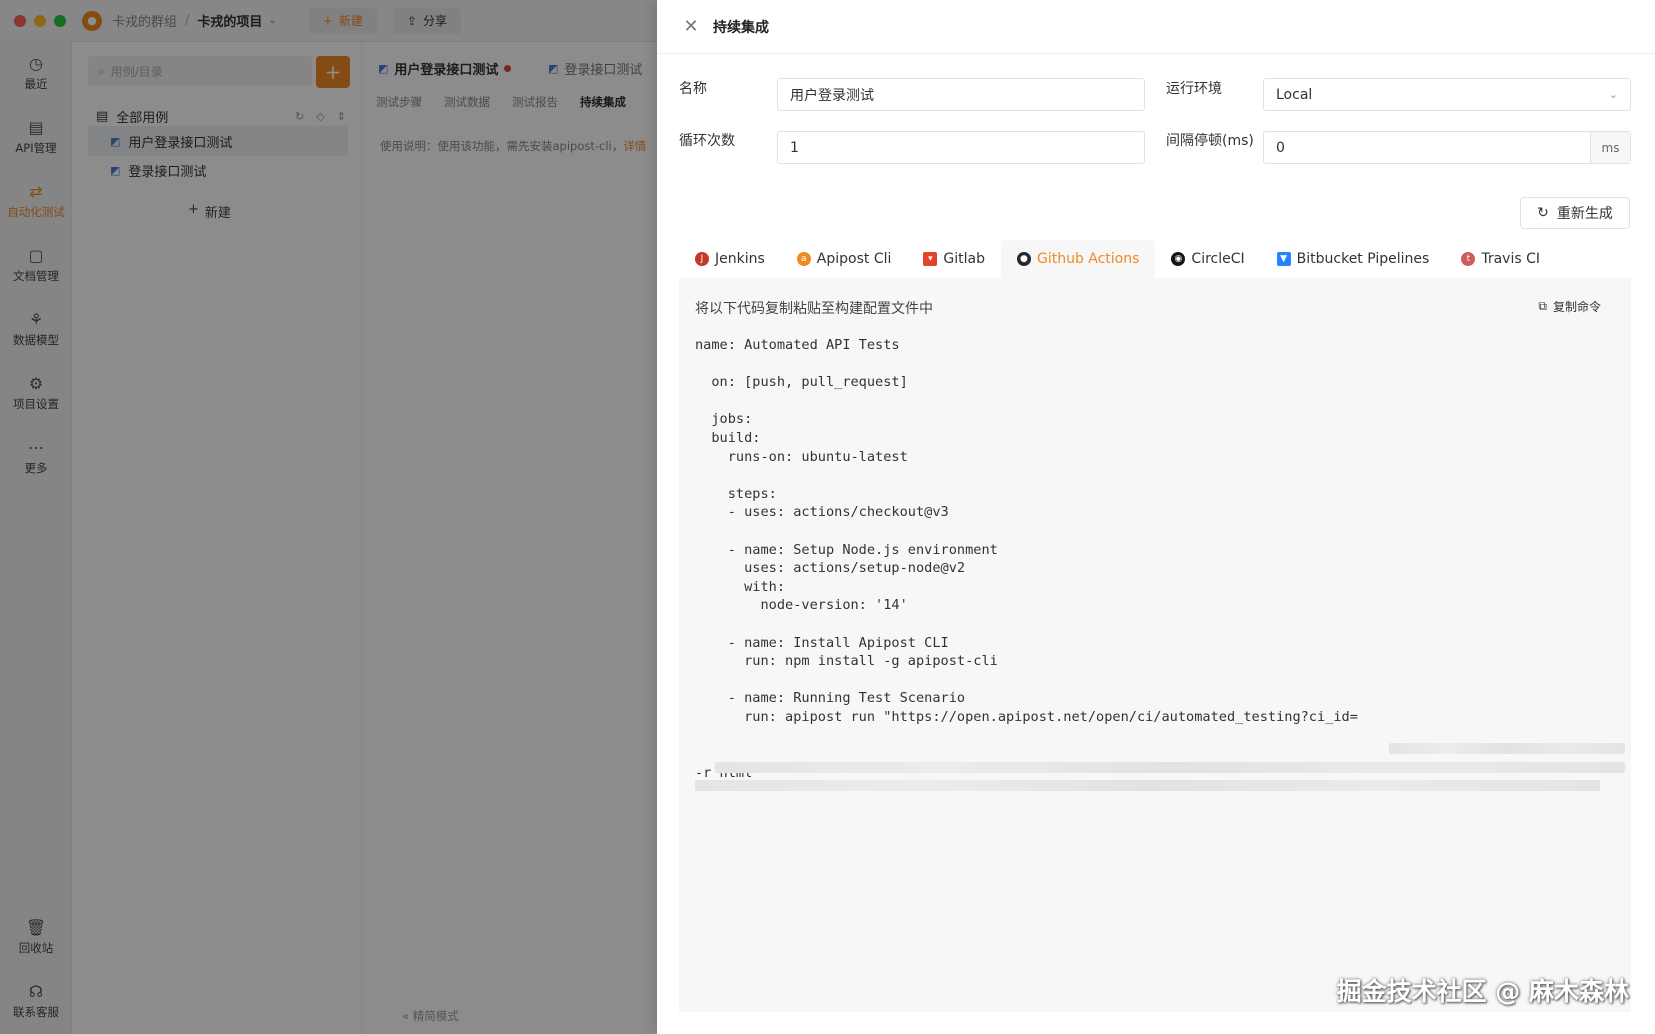 This screenshot has height=1034, width=1655. What do you see at coordinates (1610, 147) in the screenshot?
I see `interval-unit: ms` at bounding box center [1610, 147].